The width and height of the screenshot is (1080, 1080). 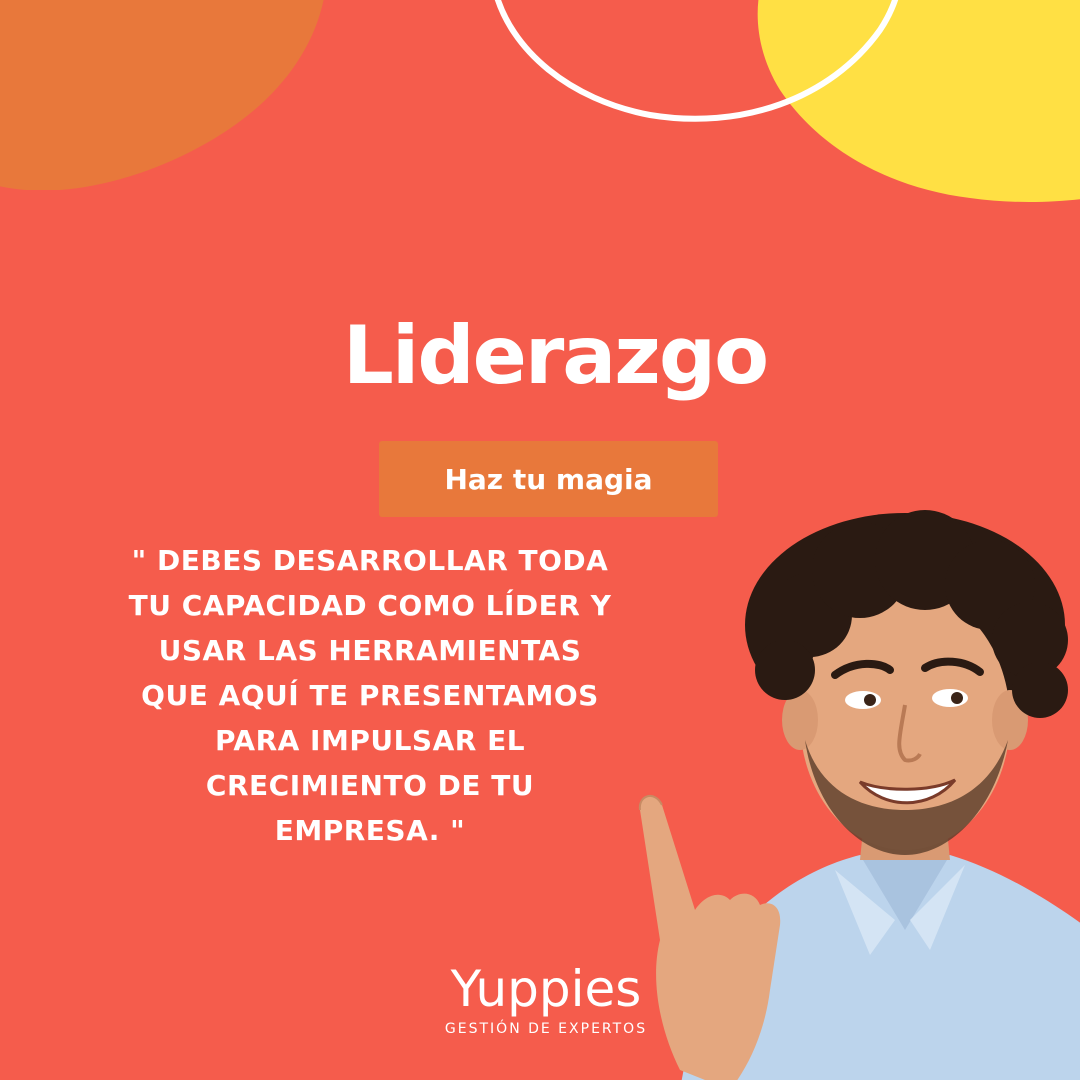 What do you see at coordinates (370, 560) in the screenshot?
I see `quote-line: " DEBES DESARROLLAR TODA` at bounding box center [370, 560].